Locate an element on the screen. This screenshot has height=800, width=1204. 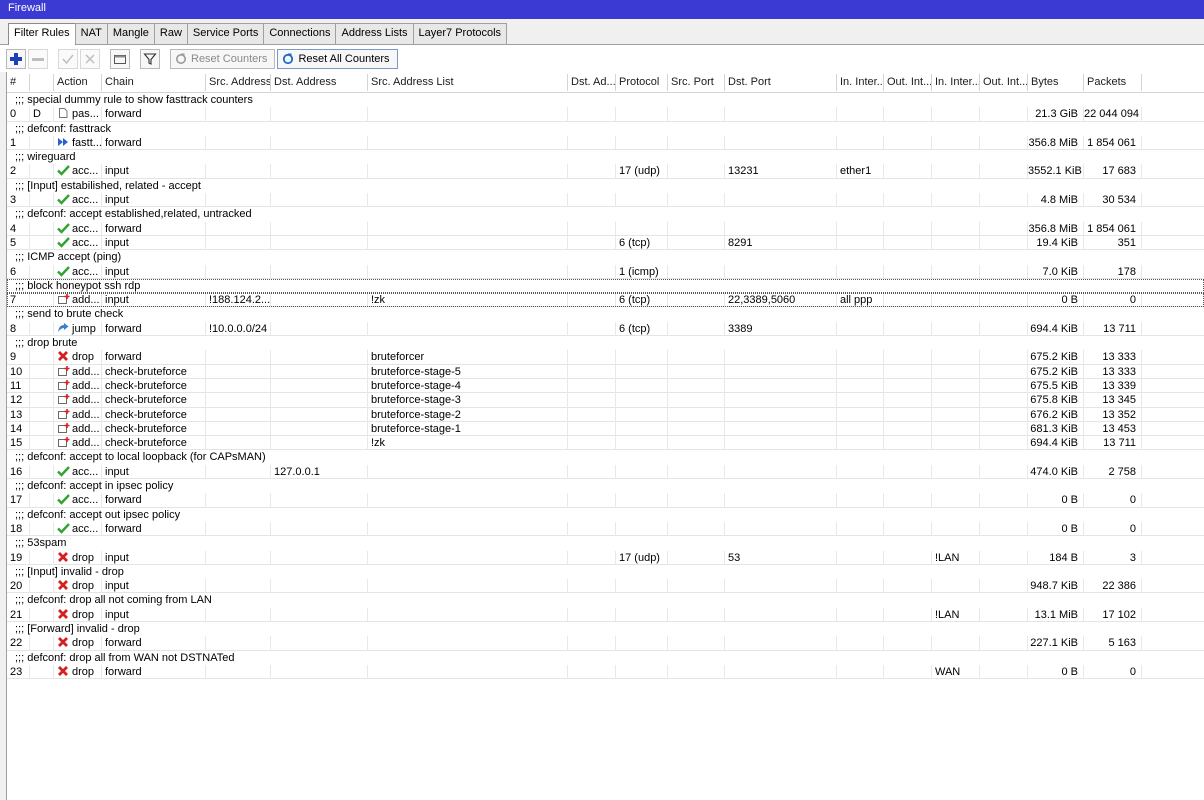
rule-comment: ;;; defconf: fasttrack is located at coordinates (605, 129).